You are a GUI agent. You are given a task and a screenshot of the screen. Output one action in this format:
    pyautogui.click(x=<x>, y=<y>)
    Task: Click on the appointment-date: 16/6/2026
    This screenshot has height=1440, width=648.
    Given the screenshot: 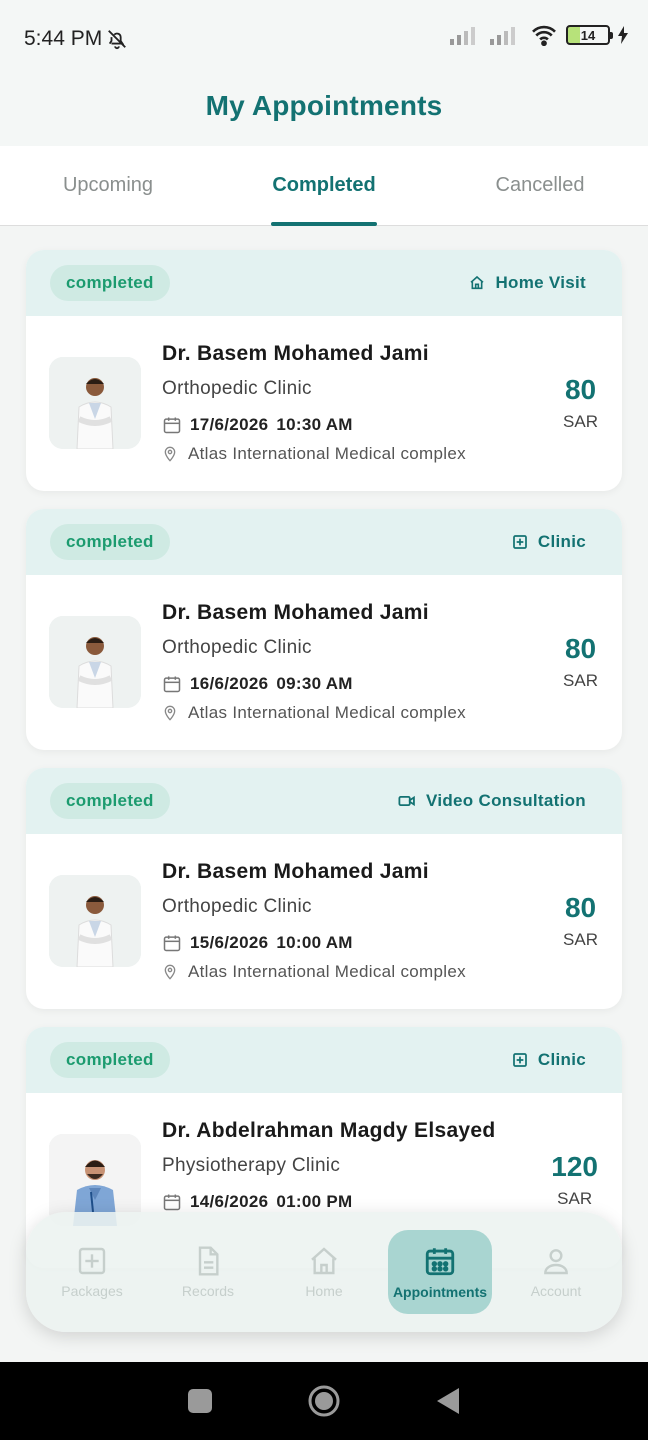 What is the action you would take?
    pyautogui.click(x=229, y=683)
    